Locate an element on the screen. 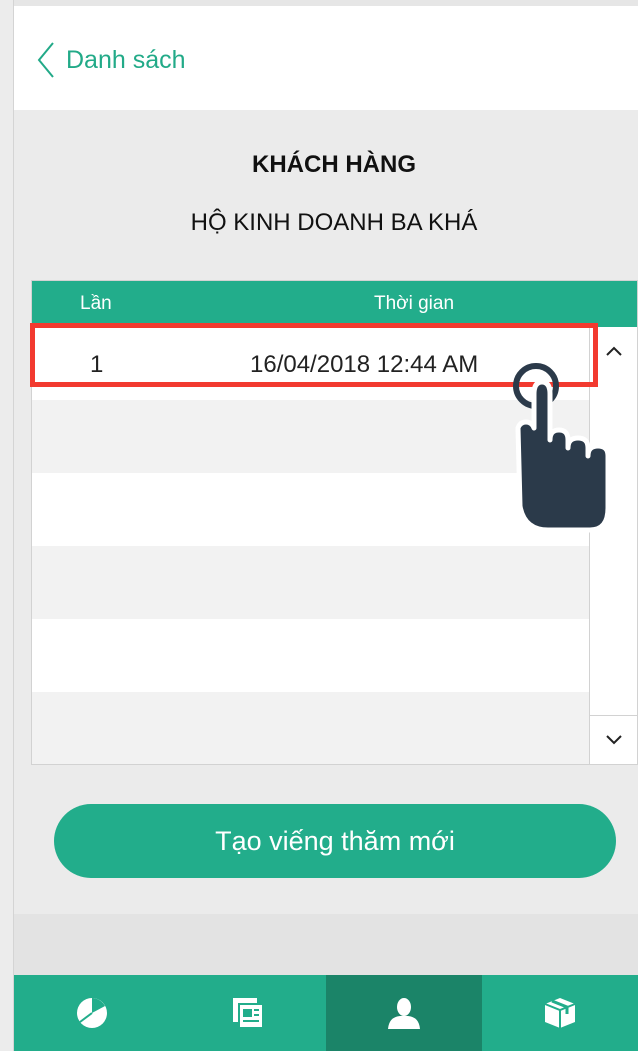 The width and height of the screenshot is (638, 1051). tab-products is located at coordinates (560, 1013).